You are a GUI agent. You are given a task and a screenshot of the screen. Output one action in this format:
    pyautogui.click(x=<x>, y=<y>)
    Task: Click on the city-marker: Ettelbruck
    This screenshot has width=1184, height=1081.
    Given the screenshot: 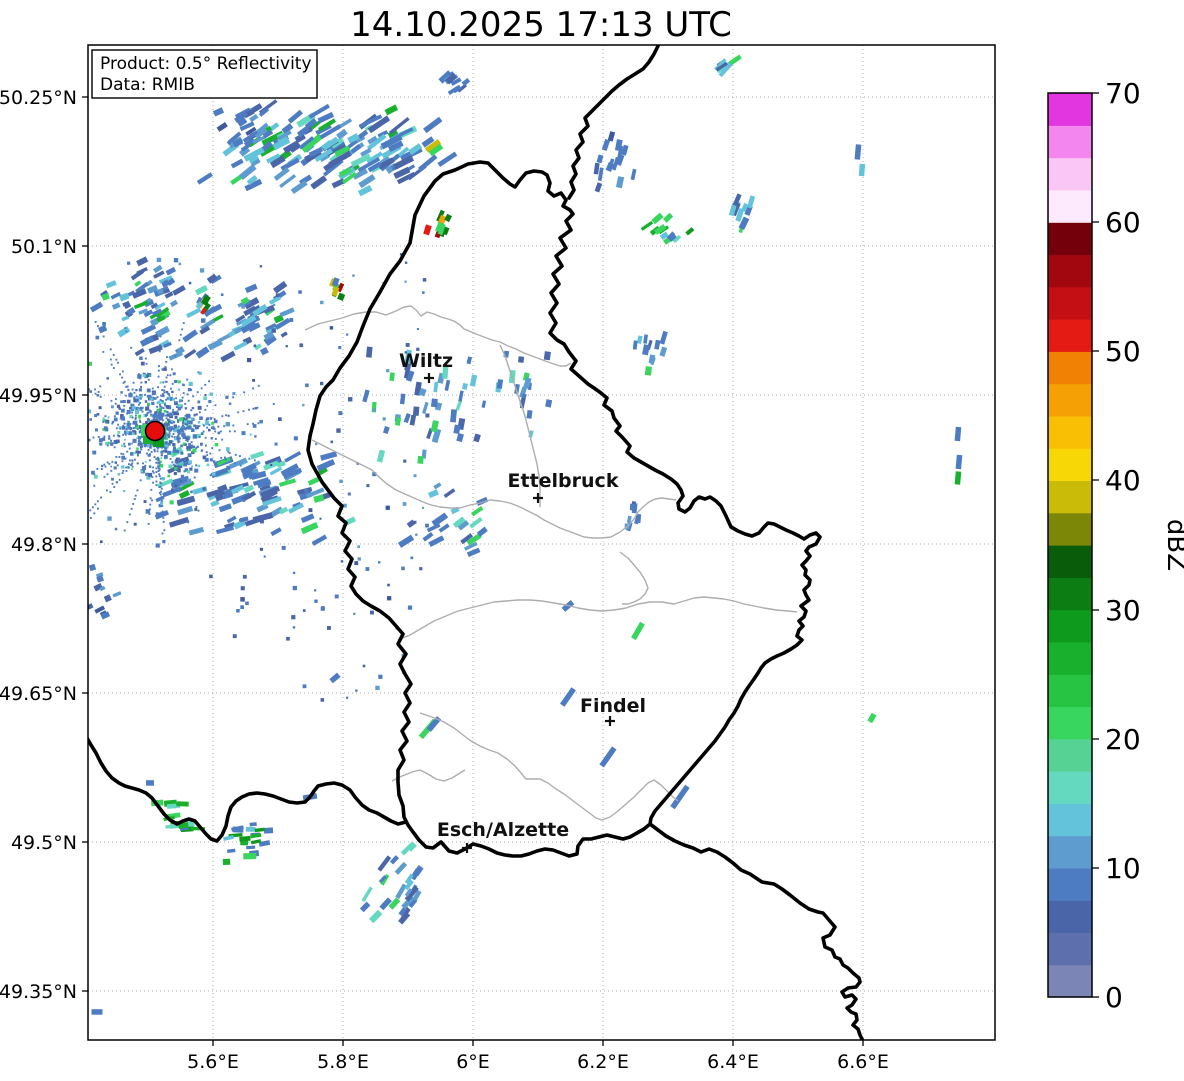 What is the action you would take?
    pyautogui.click(x=563, y=486)
    